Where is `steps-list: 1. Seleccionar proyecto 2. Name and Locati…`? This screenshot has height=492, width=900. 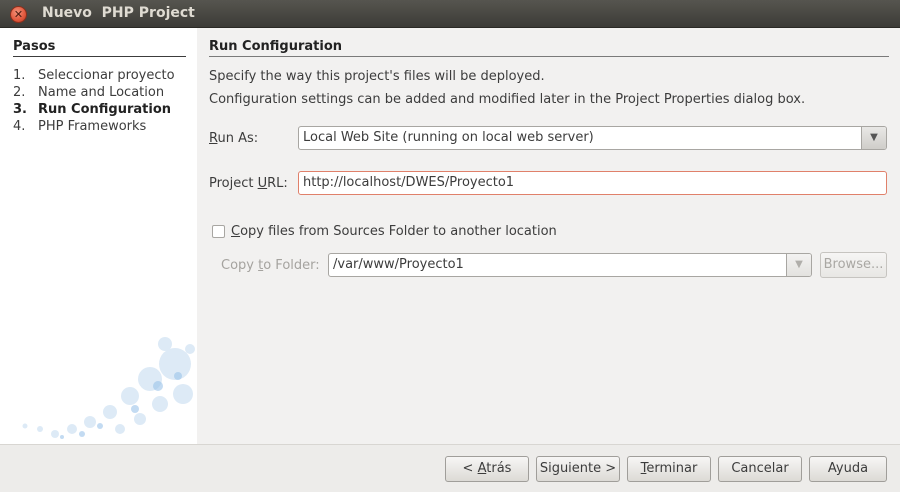 steps-list: 1. Seleccionar proyecto 2. Name and Locati… is located at coordinates (94, 101).